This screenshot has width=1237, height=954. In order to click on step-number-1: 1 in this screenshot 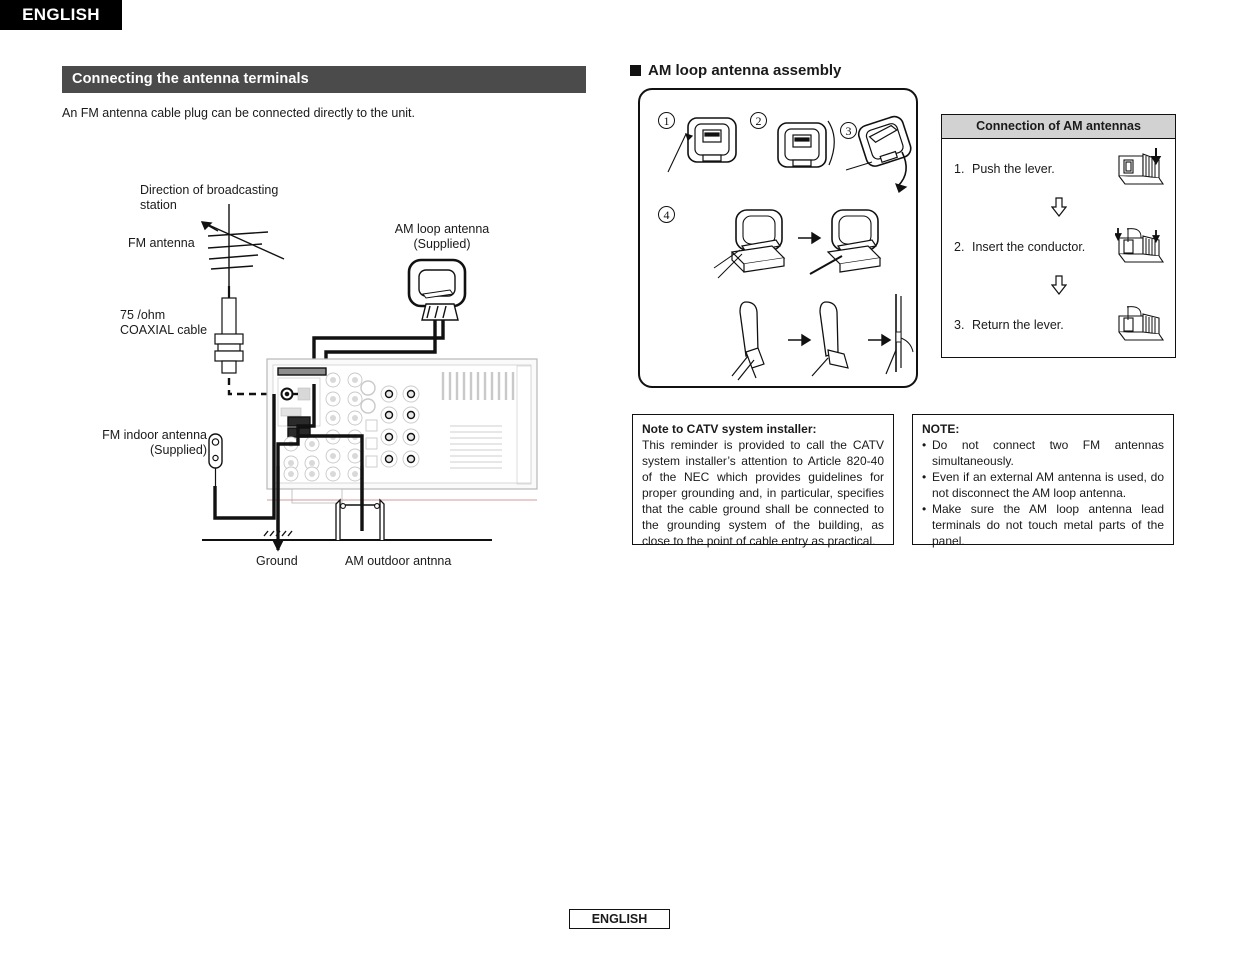, I will do `click(666, 120)`.